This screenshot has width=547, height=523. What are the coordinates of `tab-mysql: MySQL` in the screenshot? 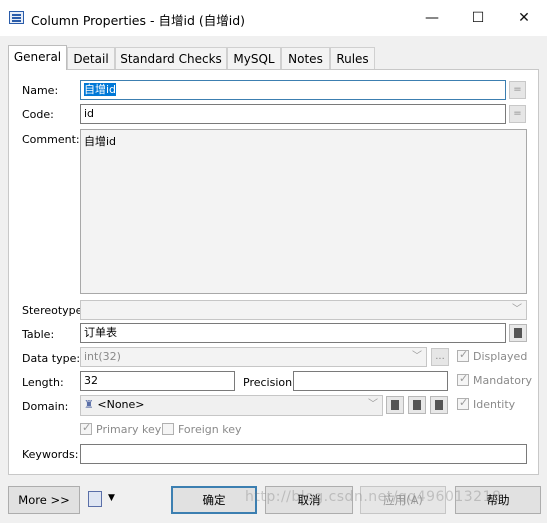 It's located at (254, 58).